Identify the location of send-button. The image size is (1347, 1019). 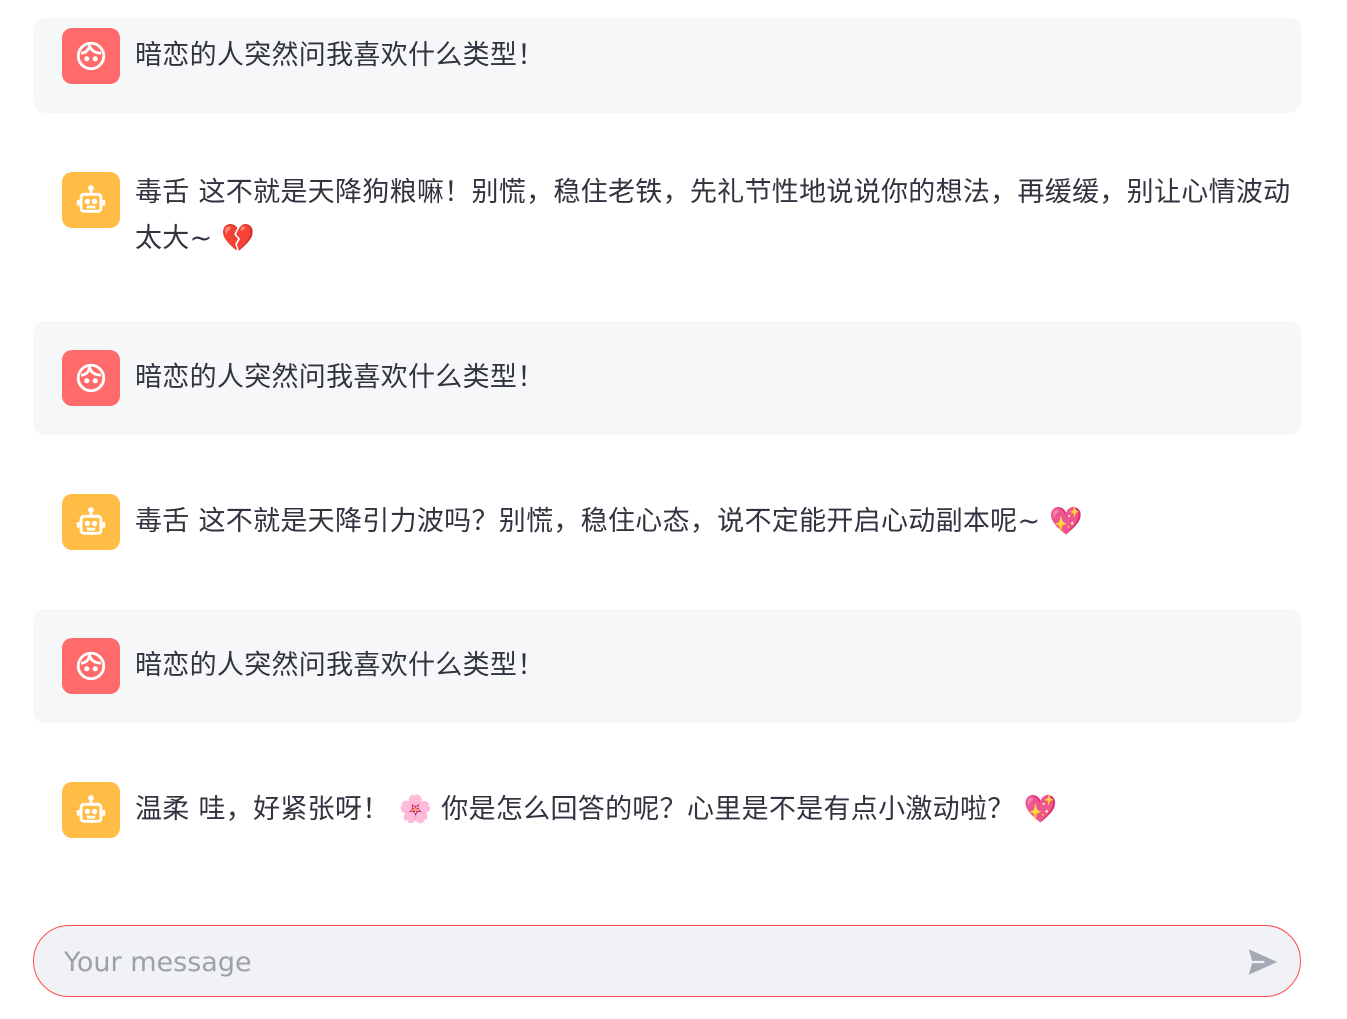
(1263, 962).